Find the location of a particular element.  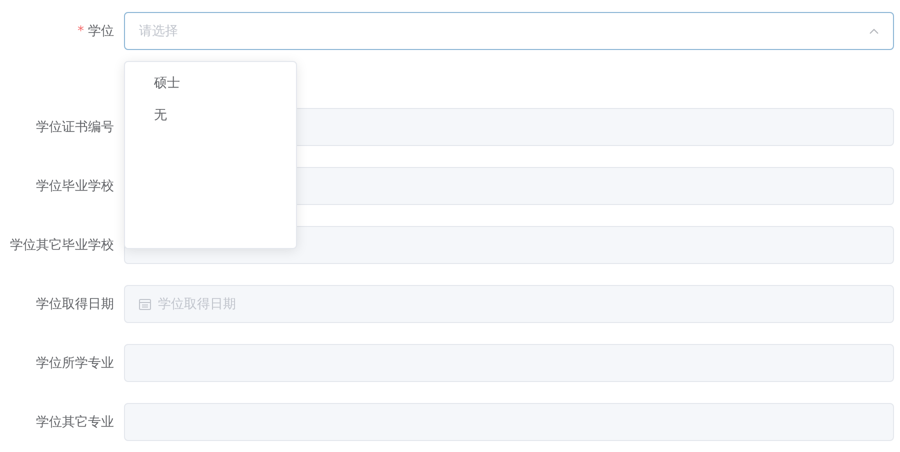

caret-icon is located at coordinates (874, 31).